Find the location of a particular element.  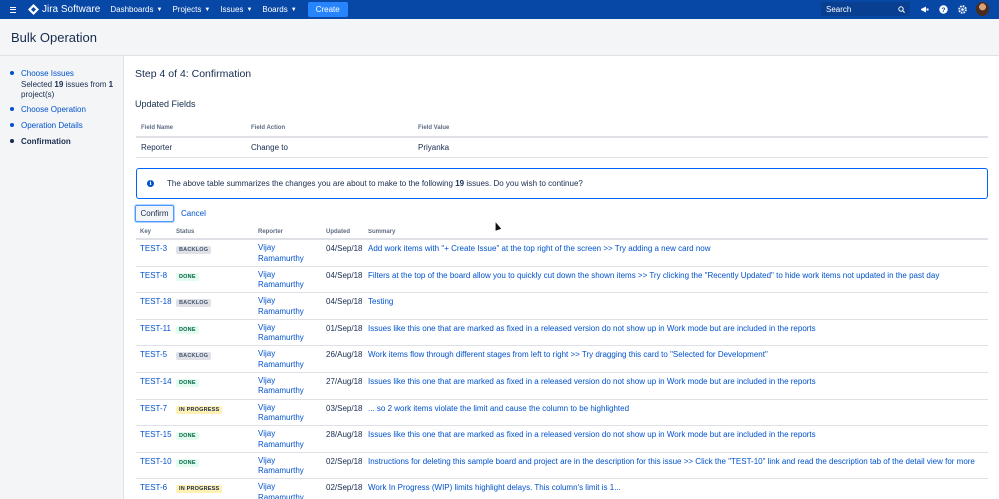

jira-logo-icon is located at coordinates (33, 9).